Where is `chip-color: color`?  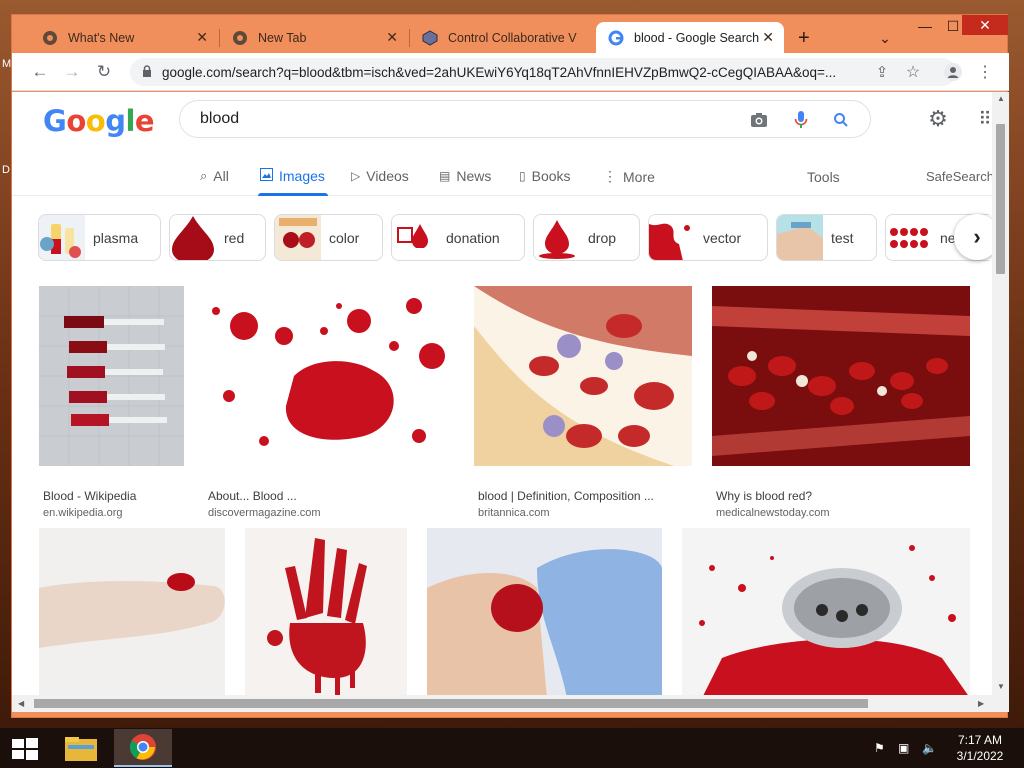
chip-color: color is located at coordinates (328, 237).